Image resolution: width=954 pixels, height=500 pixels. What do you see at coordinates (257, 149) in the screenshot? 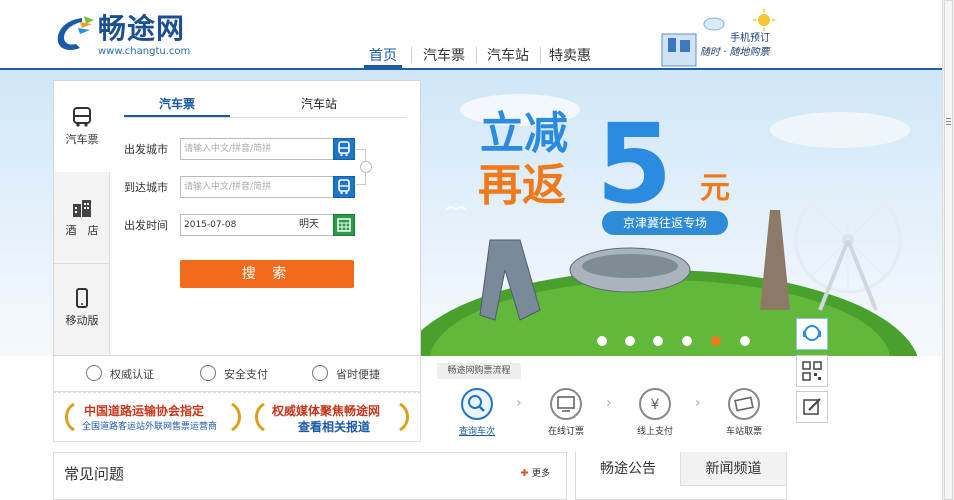
I see `from-city-input: 请输入中文/拼音/简拼` at bounding box center [257, 149].